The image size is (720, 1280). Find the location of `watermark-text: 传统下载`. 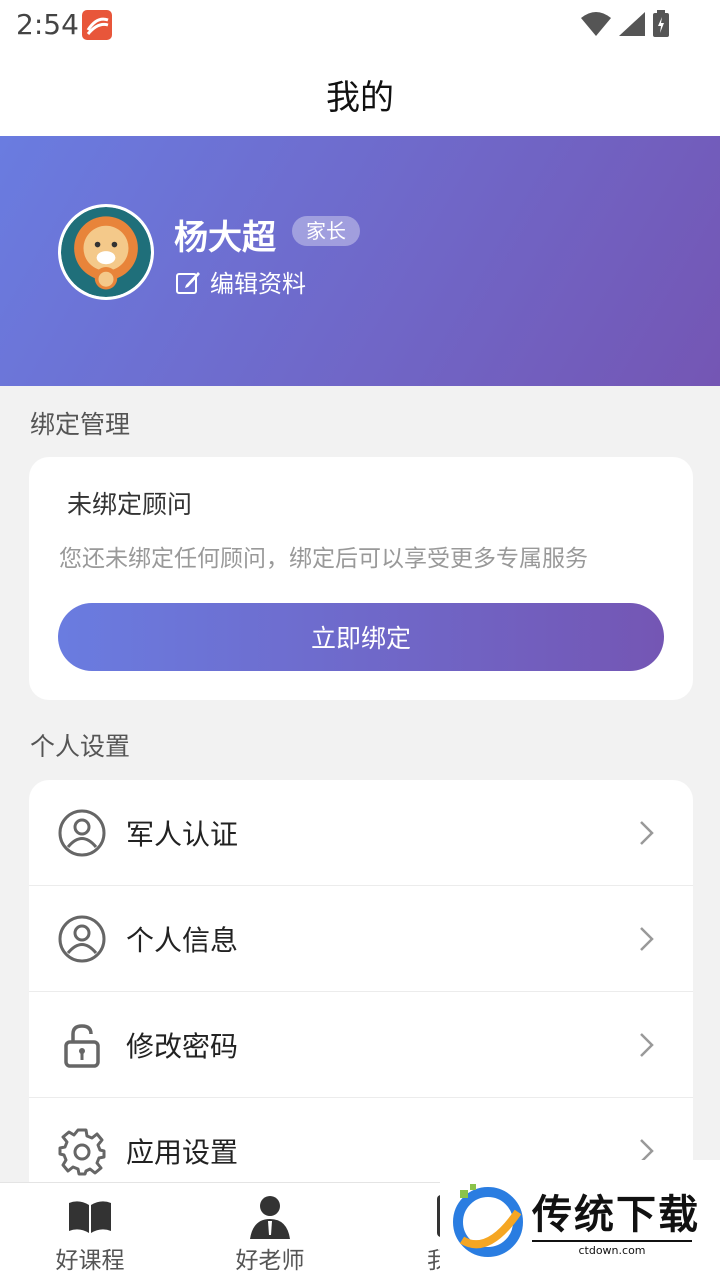

watermark-text: 传统下载 is located at coordinates (616, 1215).